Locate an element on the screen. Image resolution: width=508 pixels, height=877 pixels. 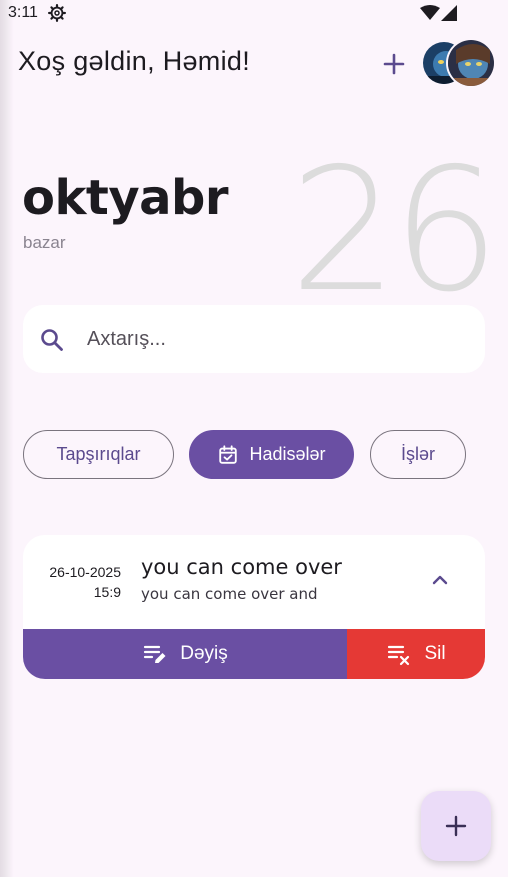
weekday-label: bazar is located at coordinates (44, 242).